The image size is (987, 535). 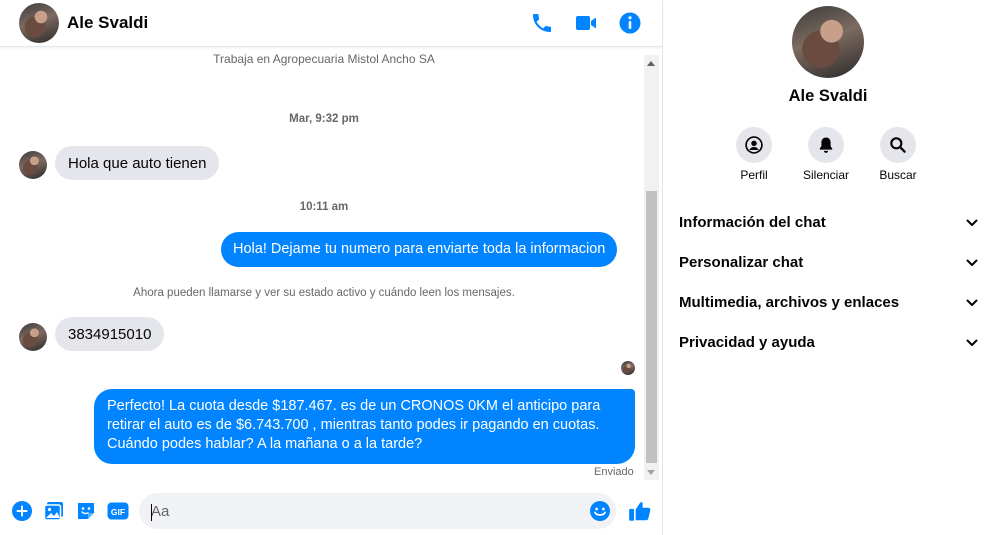 I want to click on profile-button: Perfil, so click(x=754, y=154).